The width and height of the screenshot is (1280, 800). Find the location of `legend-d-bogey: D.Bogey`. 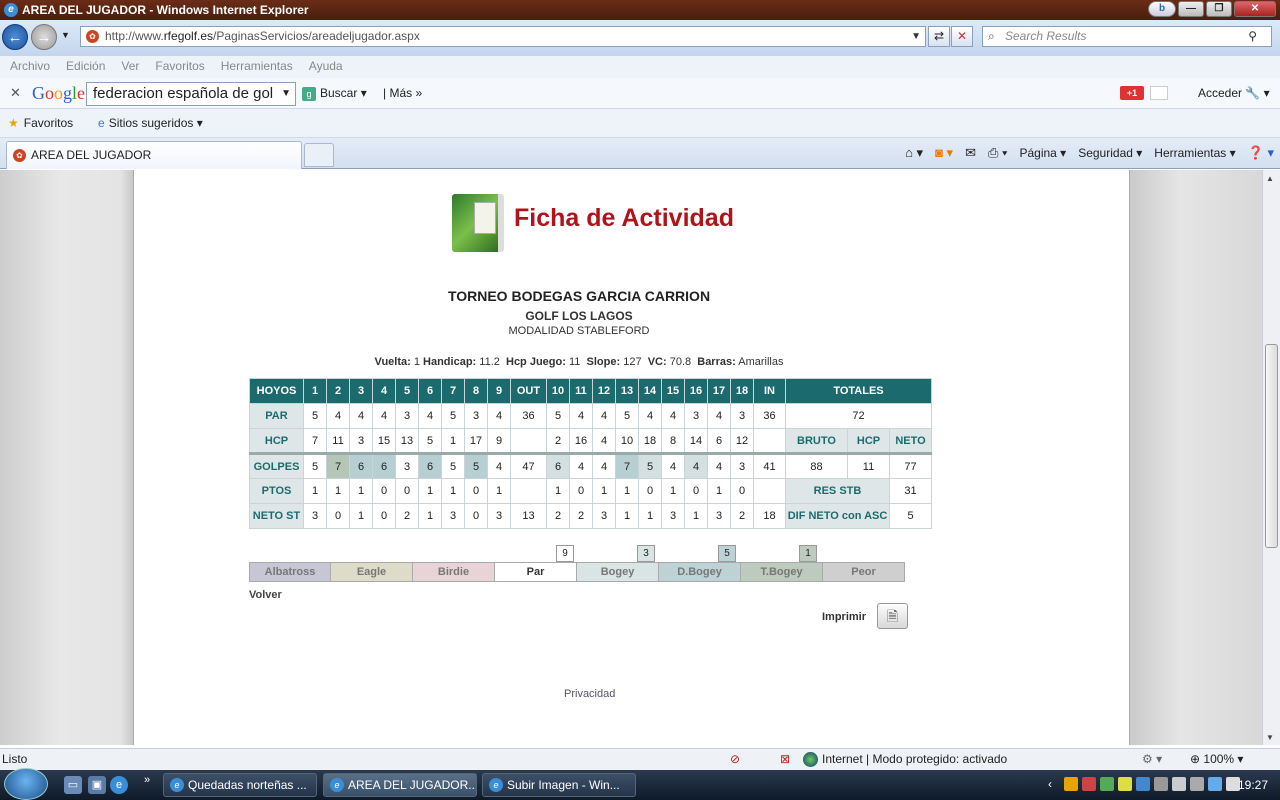

legend-d-bogey: D.Bogey is located at coordinates (700, 572).